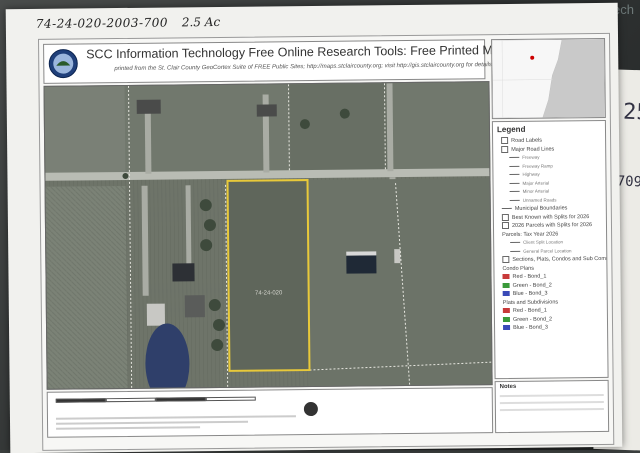 The width and height of the screenshot is (640, 453). What do you see at coordinates (508, 387) in the screenshot?
I see `notes-title: Notes` at bounding box center [508, 387].